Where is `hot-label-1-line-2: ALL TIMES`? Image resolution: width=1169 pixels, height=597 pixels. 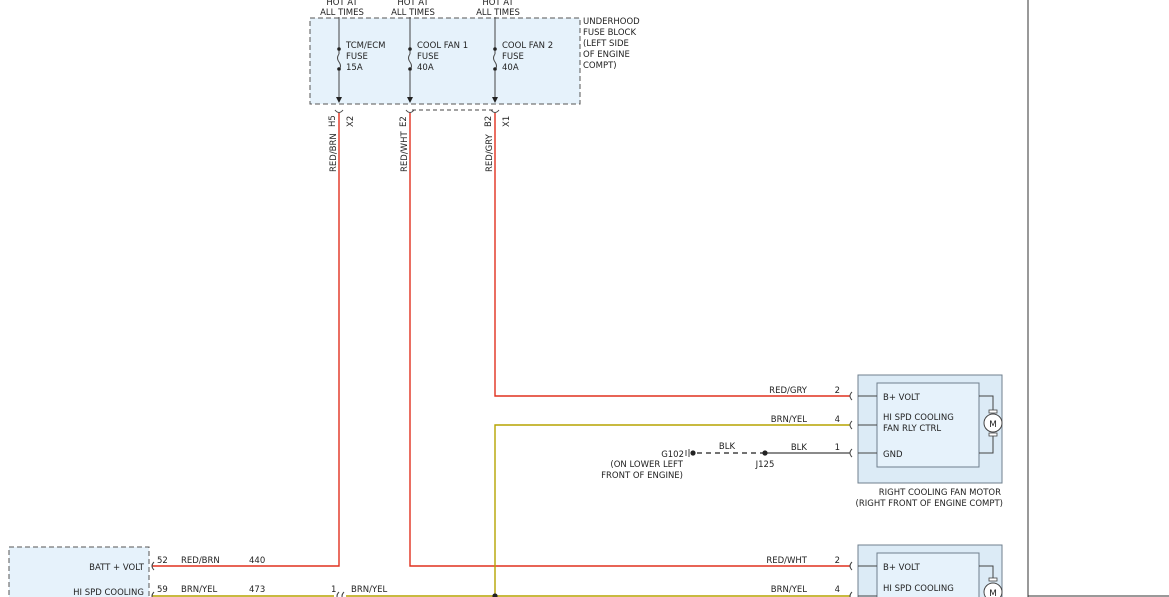
hot-label-1-line-2: ALL TIMES is located at coordinates (342, 13).